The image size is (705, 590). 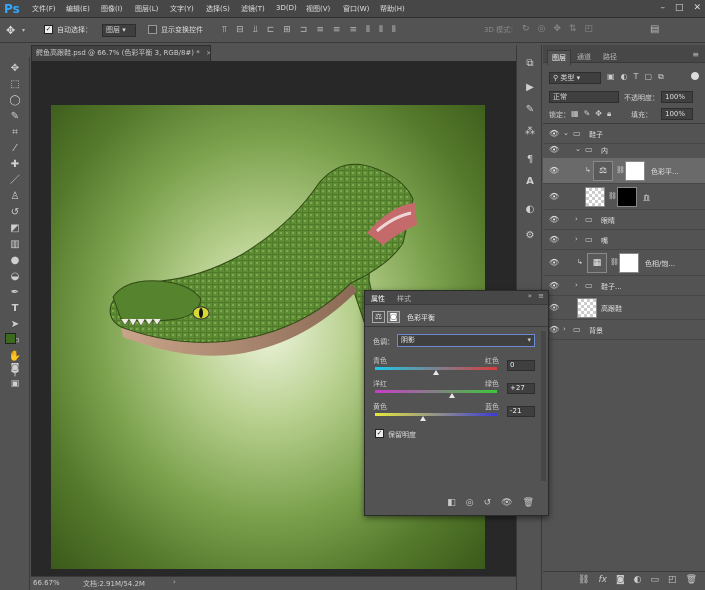 What do you see at coordinates (470, 506) in the screenshot?
I see `view-previous-icon: ◎` at bounding box center [470, 506].